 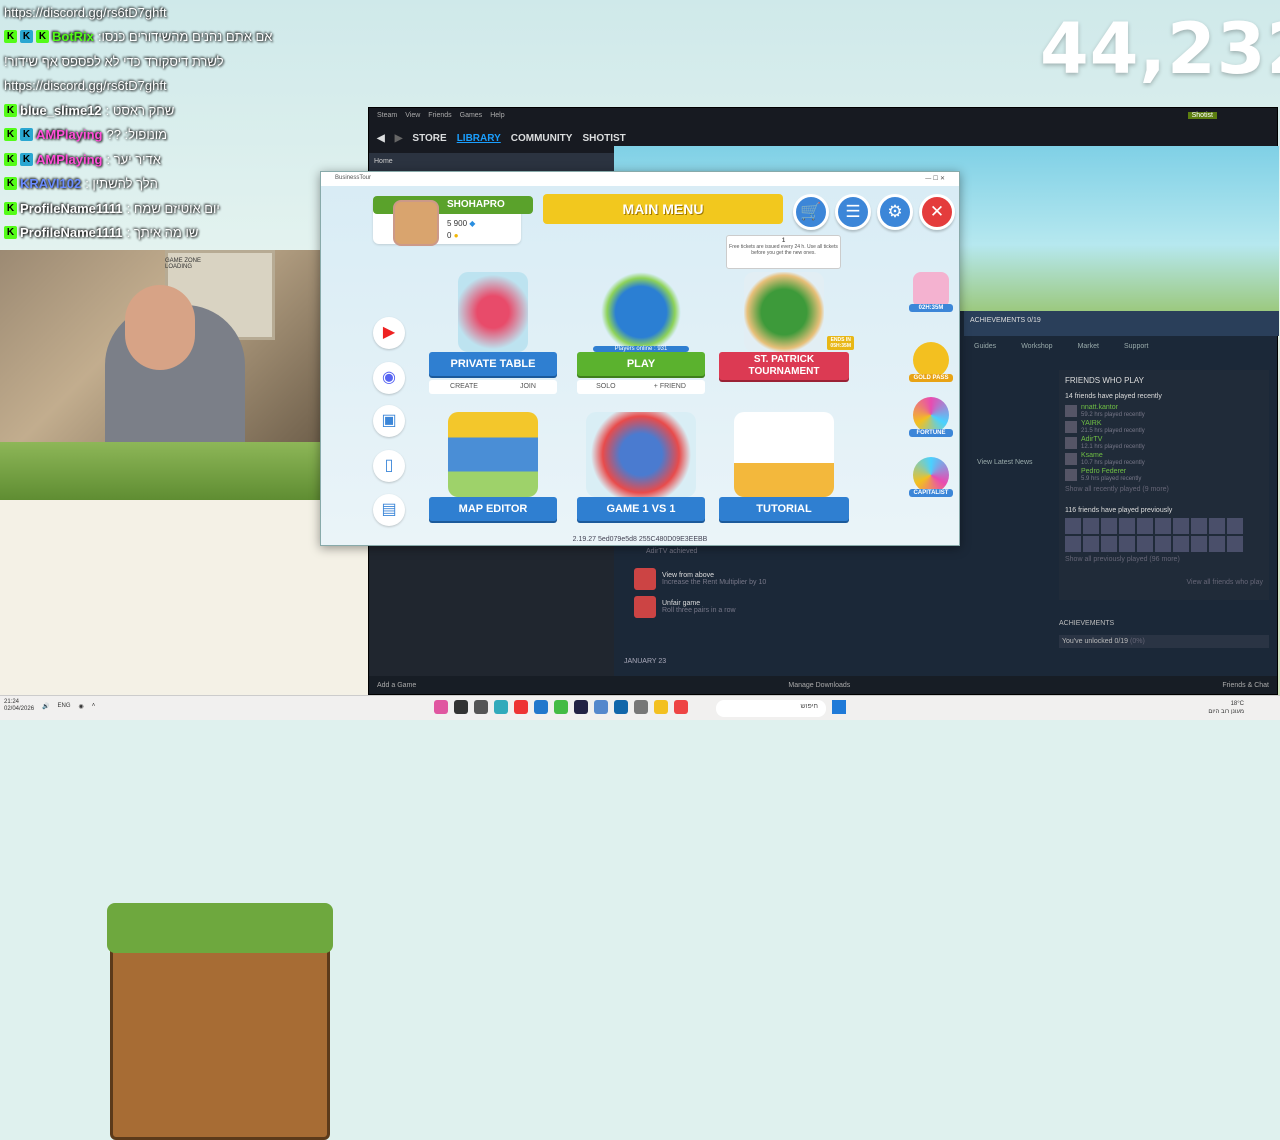 I want to click on forward-icon: ▶, so click(x=399, y=138).